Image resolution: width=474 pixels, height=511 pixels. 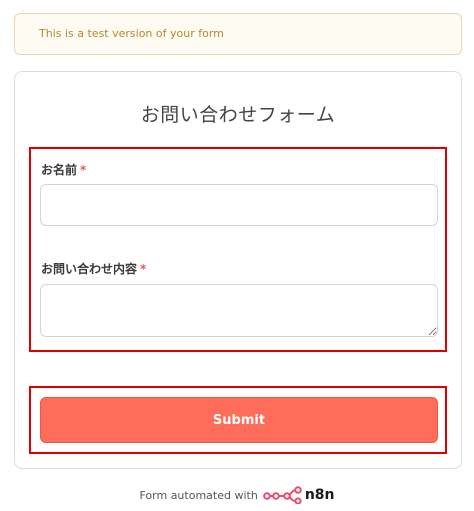 What do you see at coordinates (83, 170) in the screenshot?
I see `name-required-mark: *` at bounding box center [83, 170].